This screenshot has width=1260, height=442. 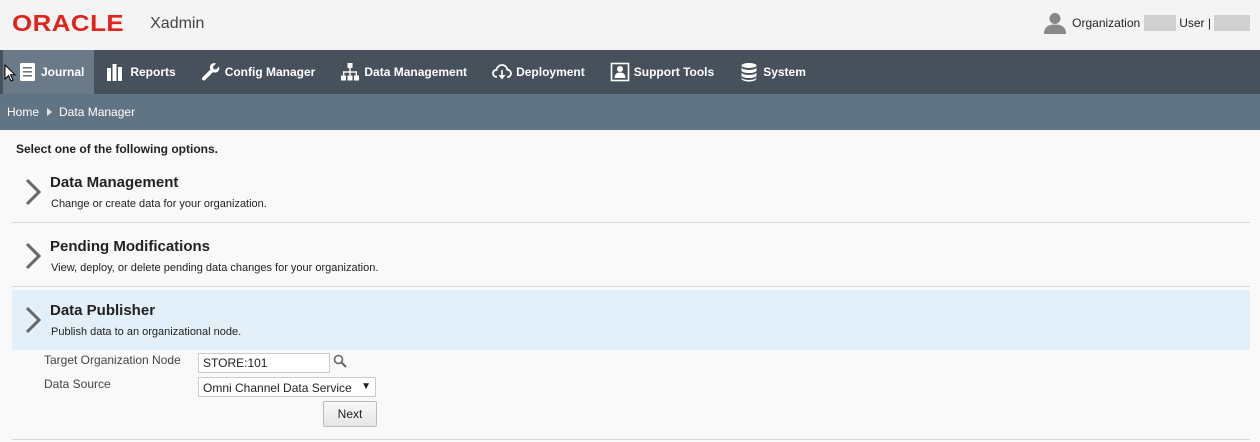 I want to click on oracle-logo: ORACLE, so click(x=68, y=23).